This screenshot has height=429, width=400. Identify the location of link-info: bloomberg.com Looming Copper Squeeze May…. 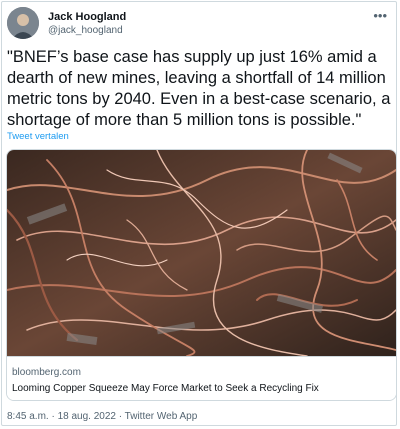
(201, 378).